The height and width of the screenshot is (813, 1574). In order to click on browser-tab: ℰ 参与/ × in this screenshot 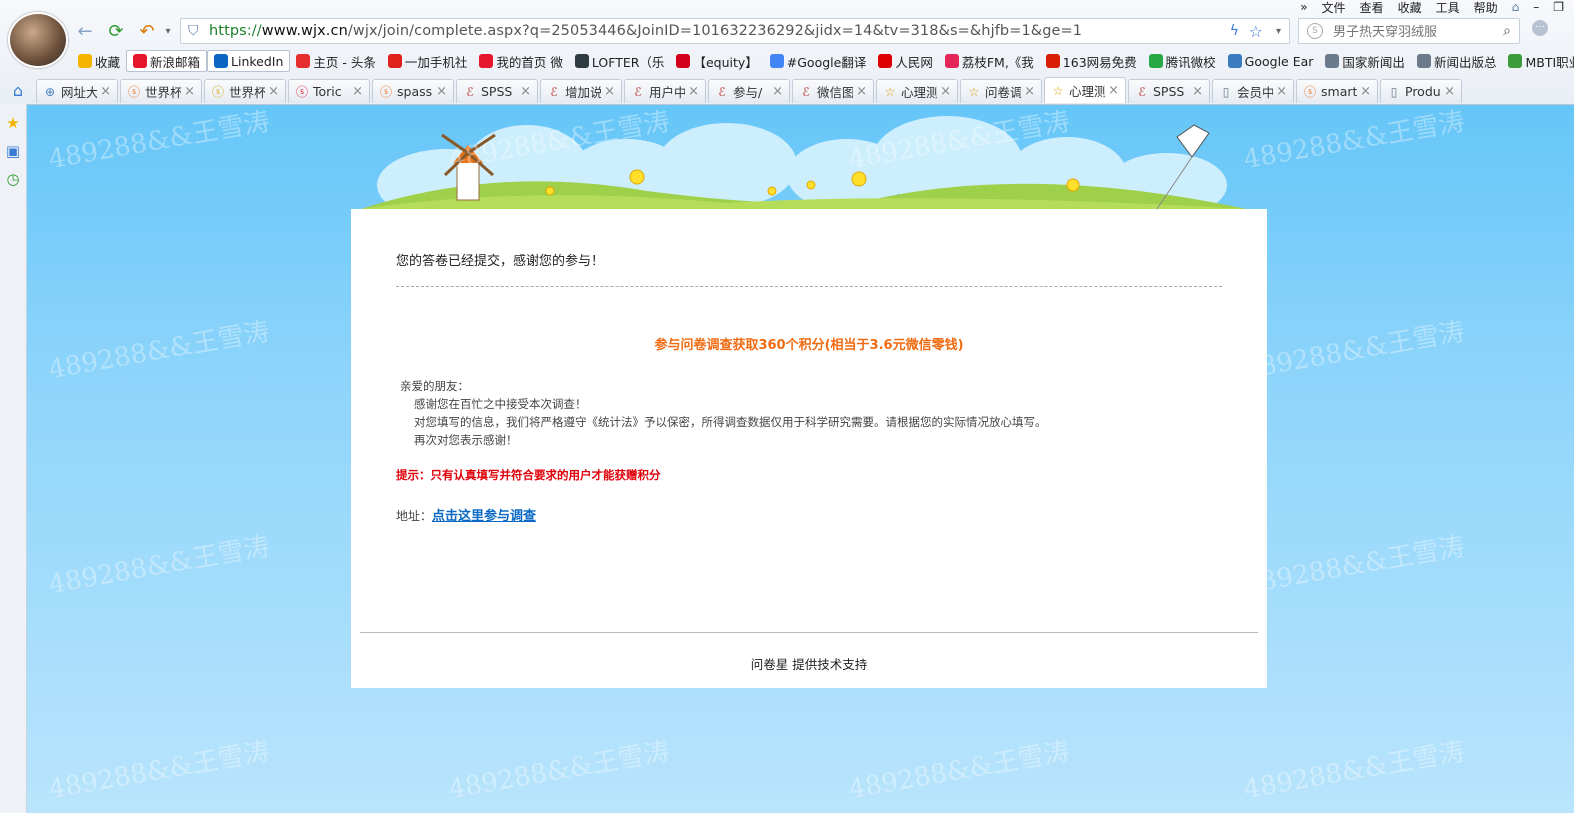, I will do `click(749, 91)`.